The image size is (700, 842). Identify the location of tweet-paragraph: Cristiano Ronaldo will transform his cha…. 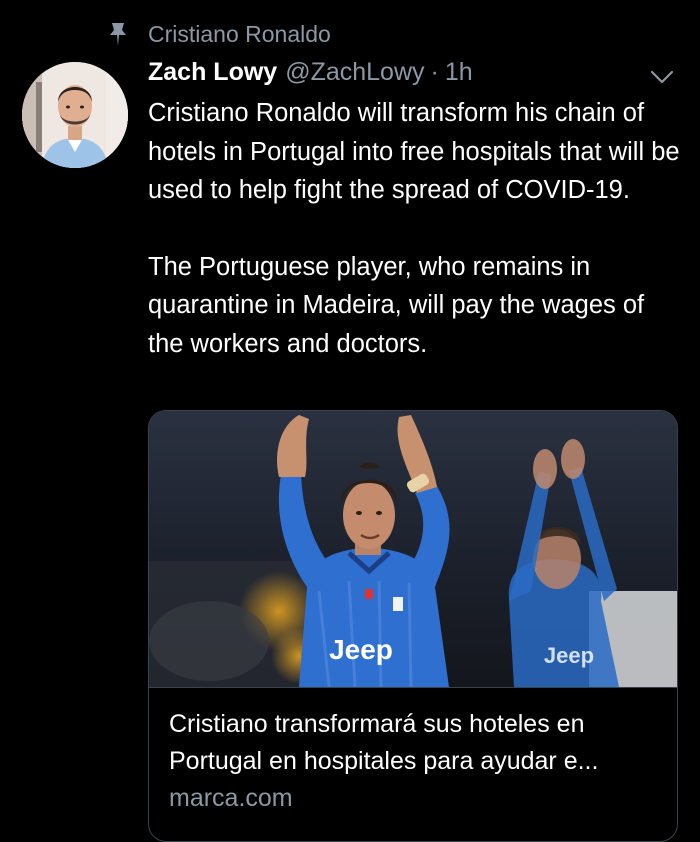
(414, 151).